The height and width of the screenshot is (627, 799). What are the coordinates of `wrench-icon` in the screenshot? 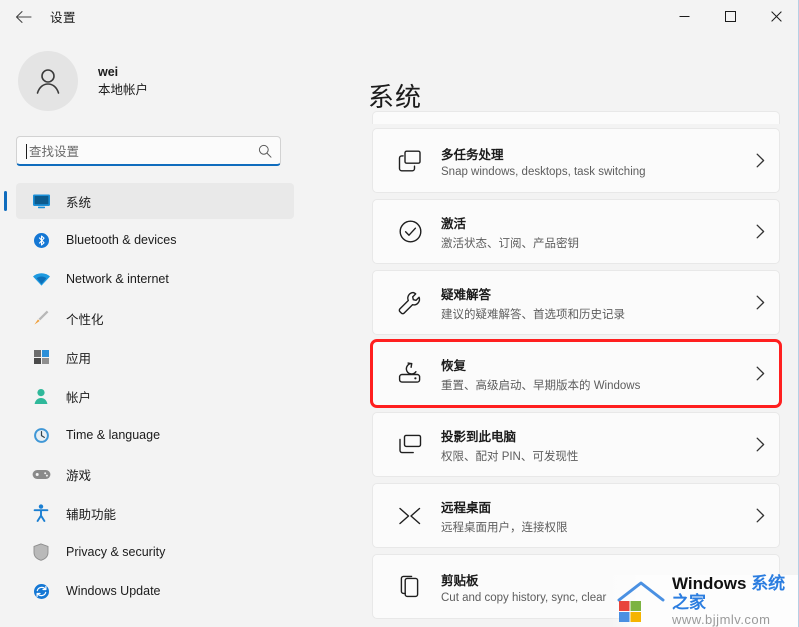 It's located at (410, 303).